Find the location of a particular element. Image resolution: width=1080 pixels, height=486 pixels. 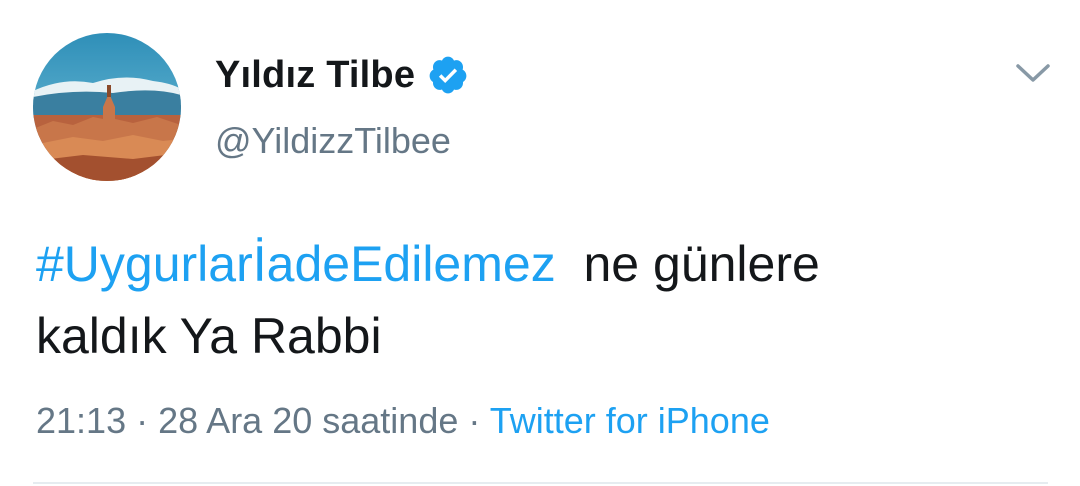

author-handle: @YildizzTilbee is located at coordinates (333, 141).